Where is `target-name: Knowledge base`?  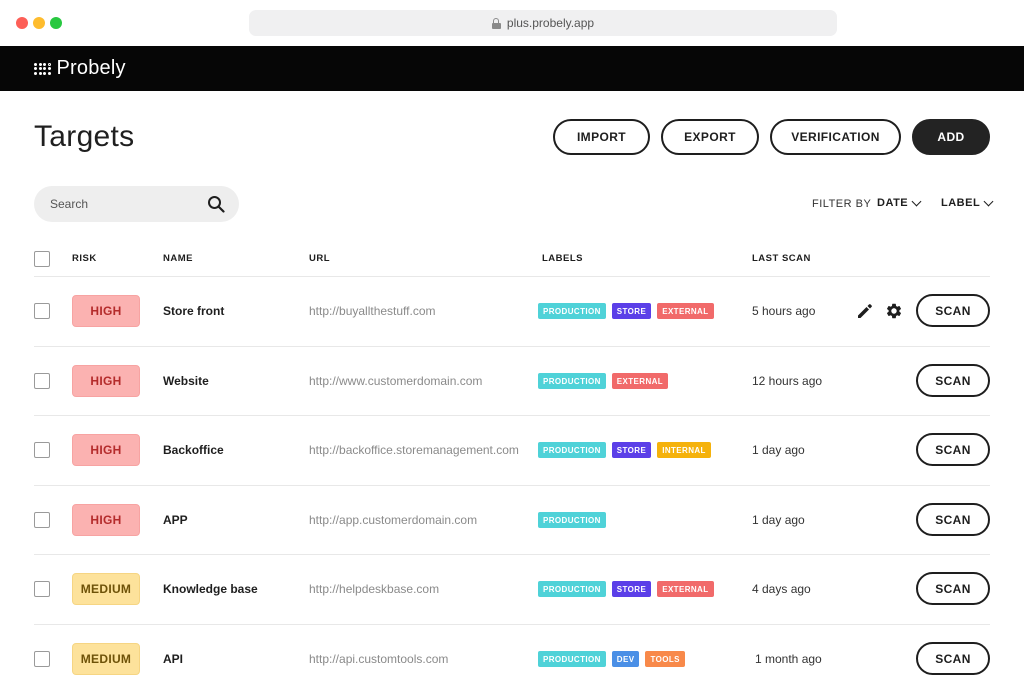 target-name: Knowledge base is located at coordinates (210, 589).